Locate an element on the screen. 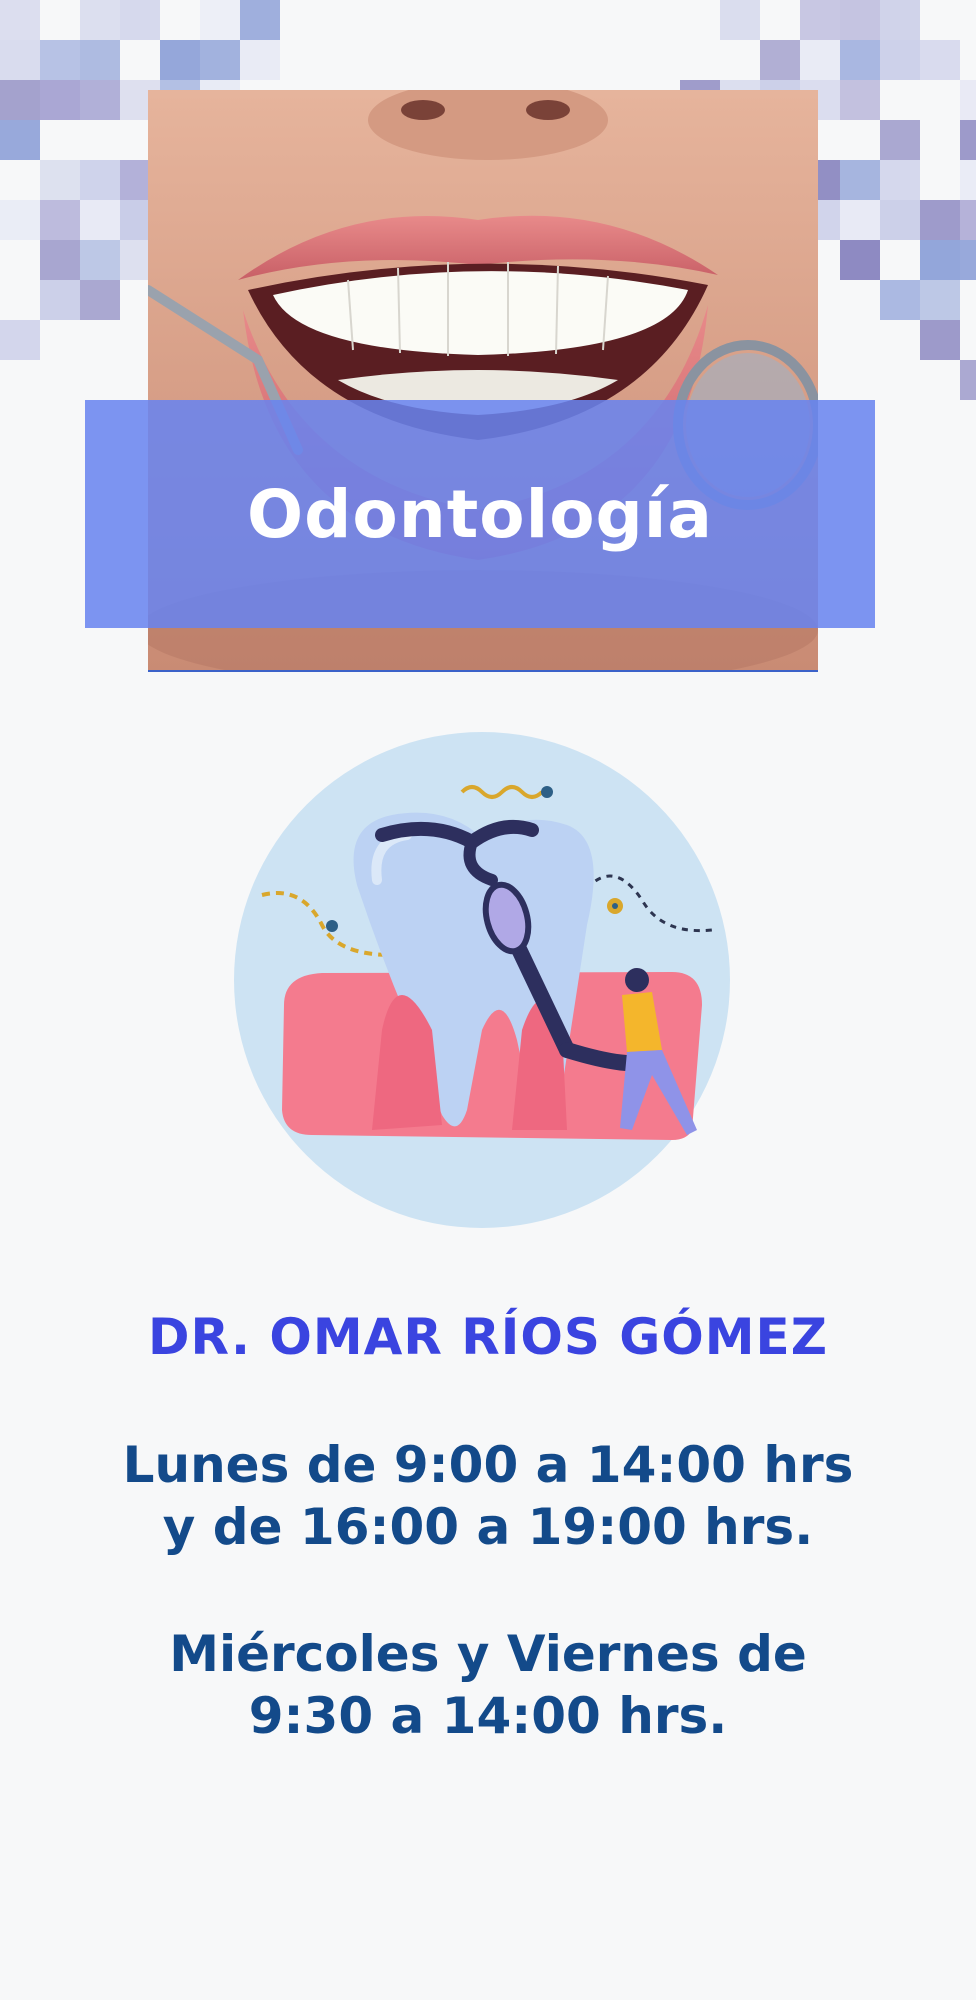  schedule-line-2: y de 16:00 a 19:00 hrs. is located at coordinates (488, 1527).